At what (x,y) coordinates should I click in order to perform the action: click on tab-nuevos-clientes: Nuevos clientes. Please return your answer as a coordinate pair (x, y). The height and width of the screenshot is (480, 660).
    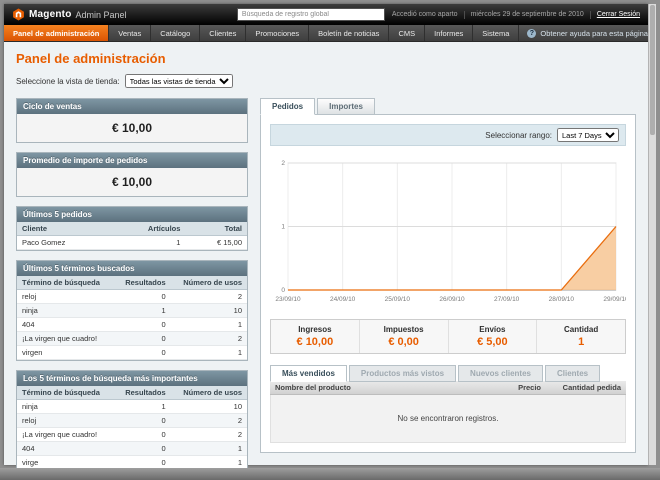
    Looking at the image, I should click on (500, 373).